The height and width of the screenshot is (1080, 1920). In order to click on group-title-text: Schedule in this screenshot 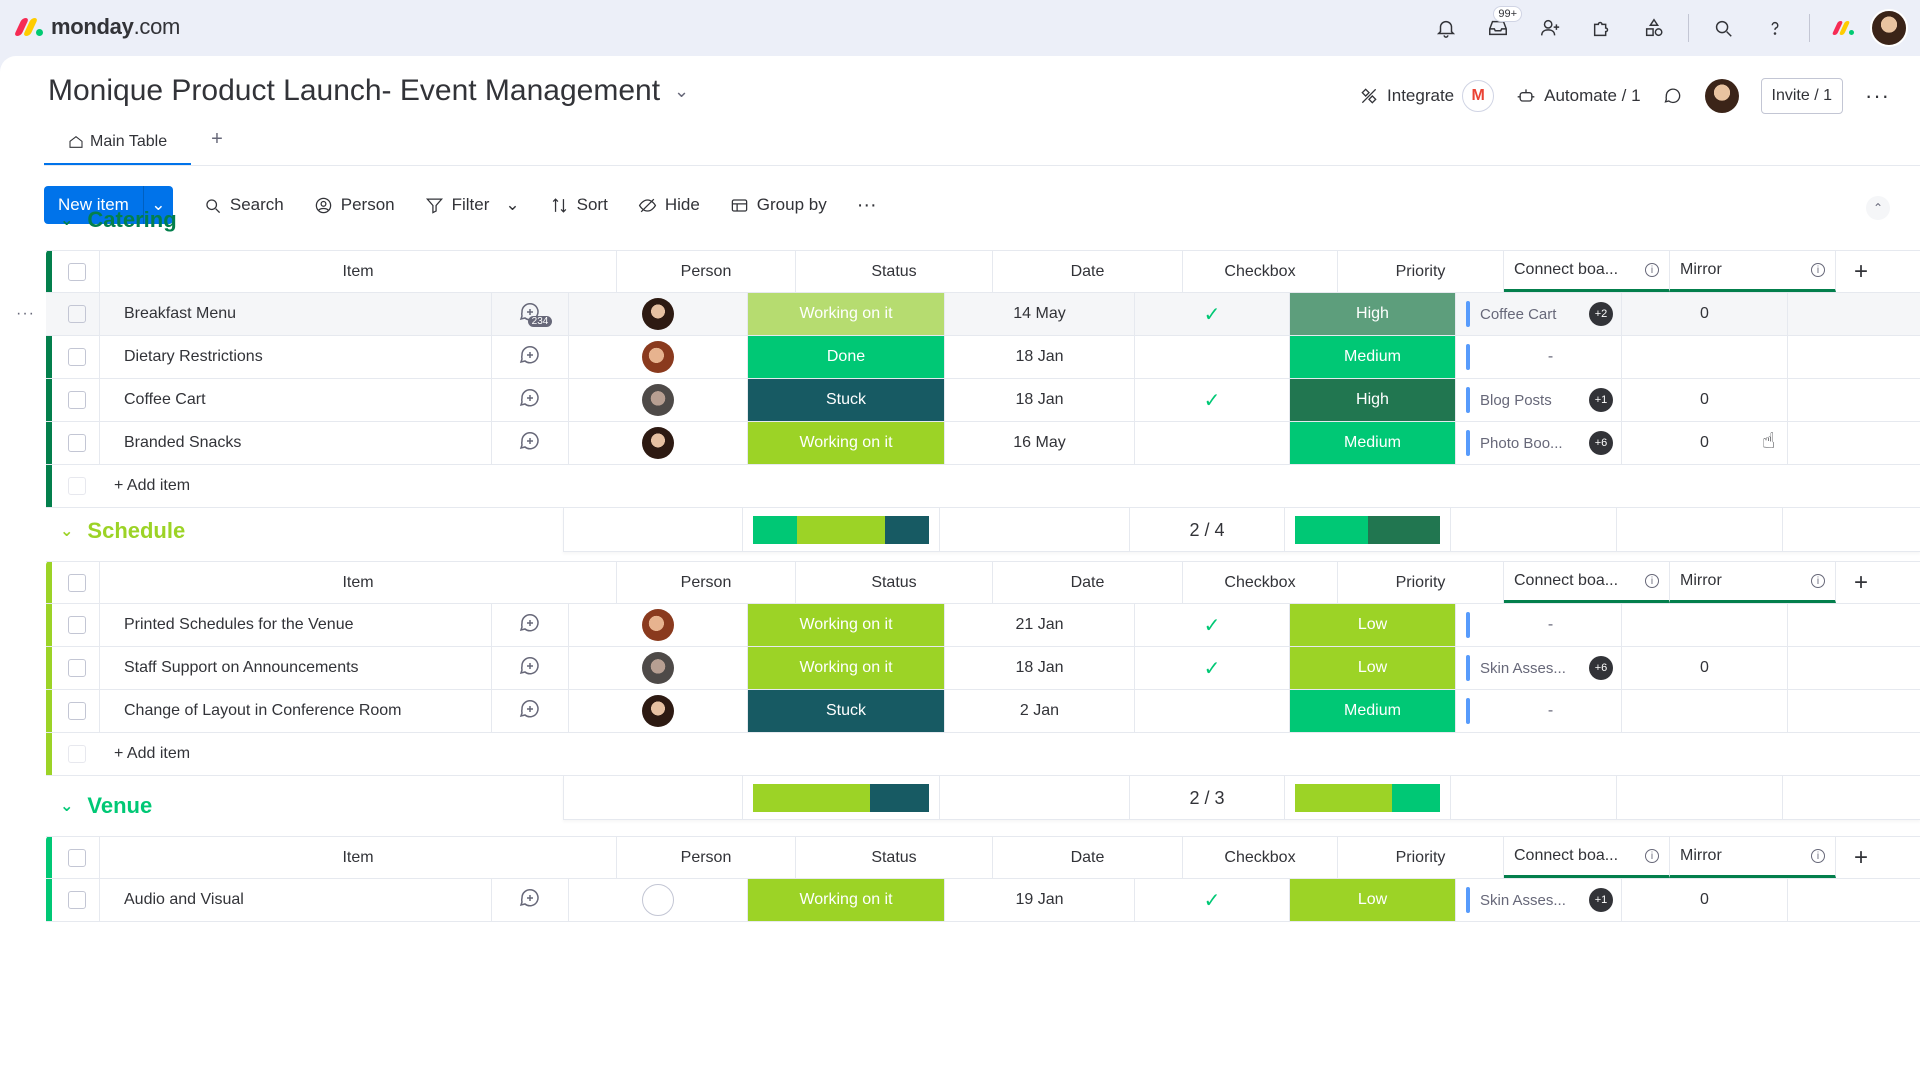, I will do `click(136, 531)`.